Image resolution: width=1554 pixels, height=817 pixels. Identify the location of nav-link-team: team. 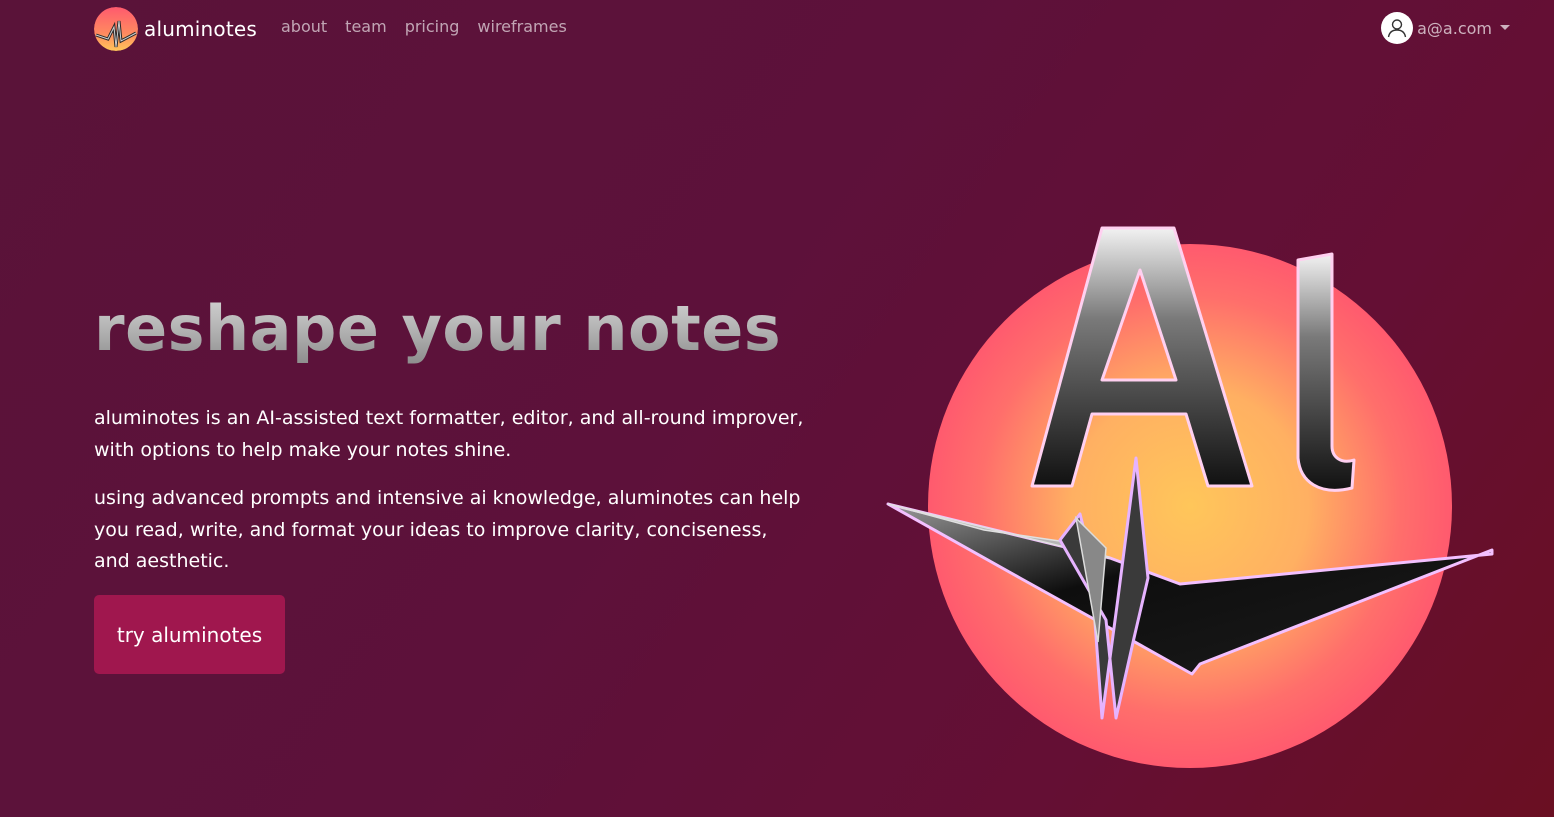
(366, 26).